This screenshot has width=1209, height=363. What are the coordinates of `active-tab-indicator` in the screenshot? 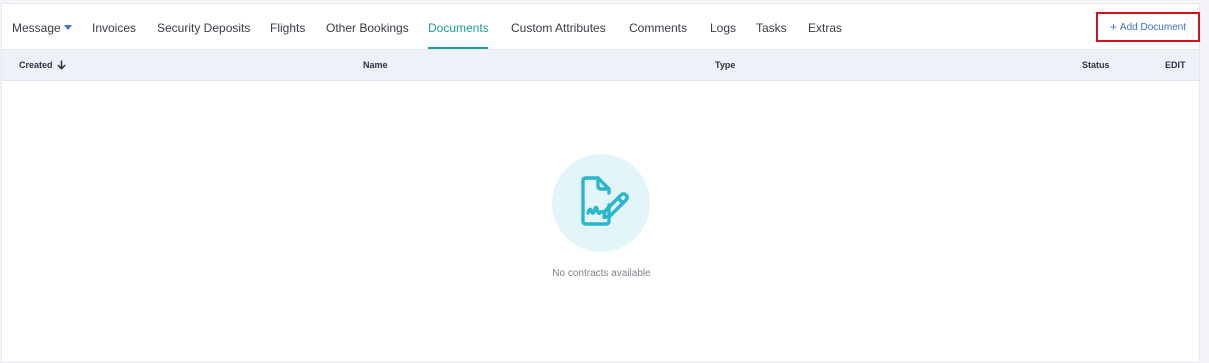 It's located at (458, 48).